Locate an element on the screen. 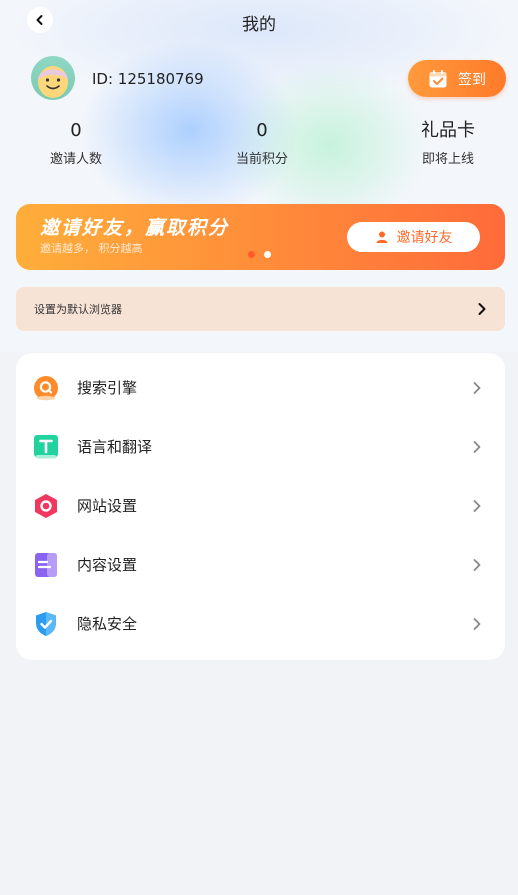 This screenshot has height=895, width=518. stat-value: 礼品卡 is located at coordinates (448, 130).